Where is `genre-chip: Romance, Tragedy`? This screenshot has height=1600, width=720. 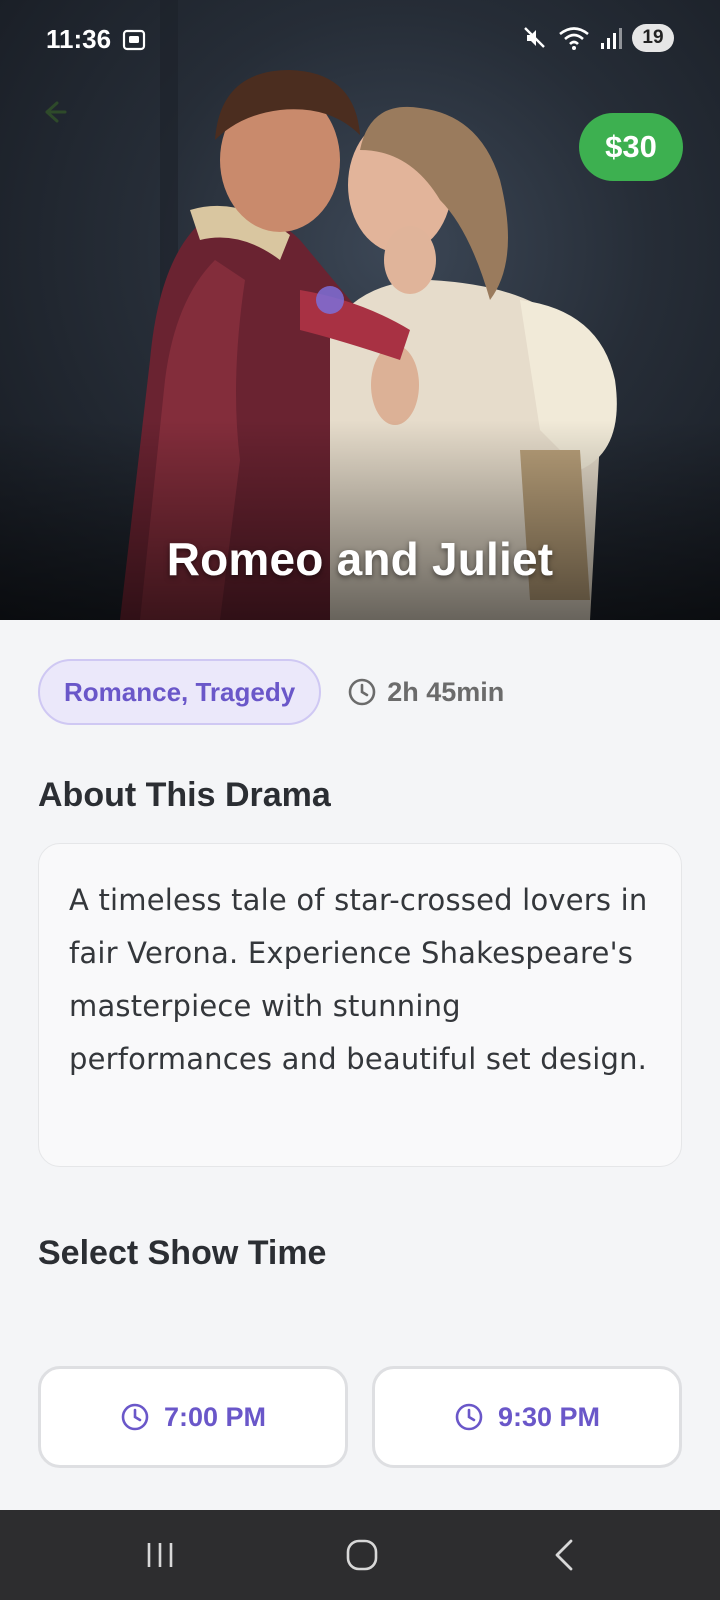 genre-chip: Romance, Tragedy is located at coordinates (180, 692).